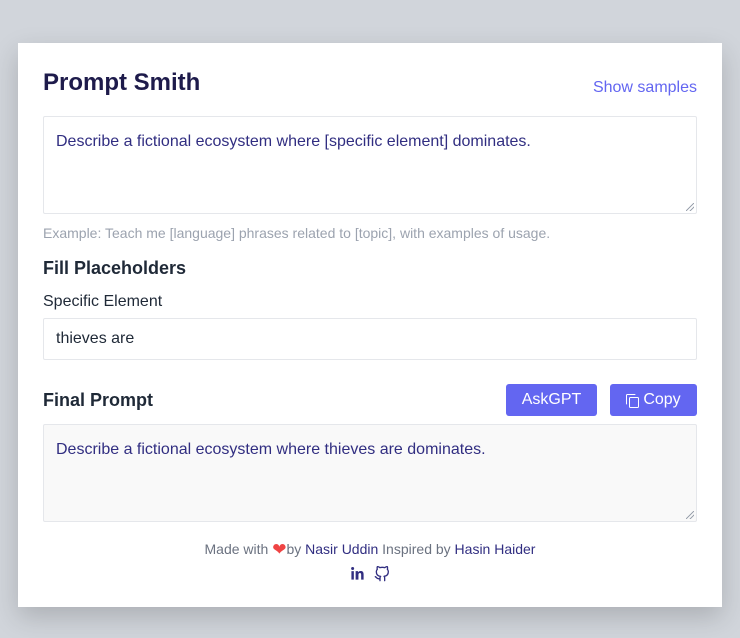  Describe the element at coordinates (279, 549) in the screenshot. I see `heart-icon: ❤` at that location.